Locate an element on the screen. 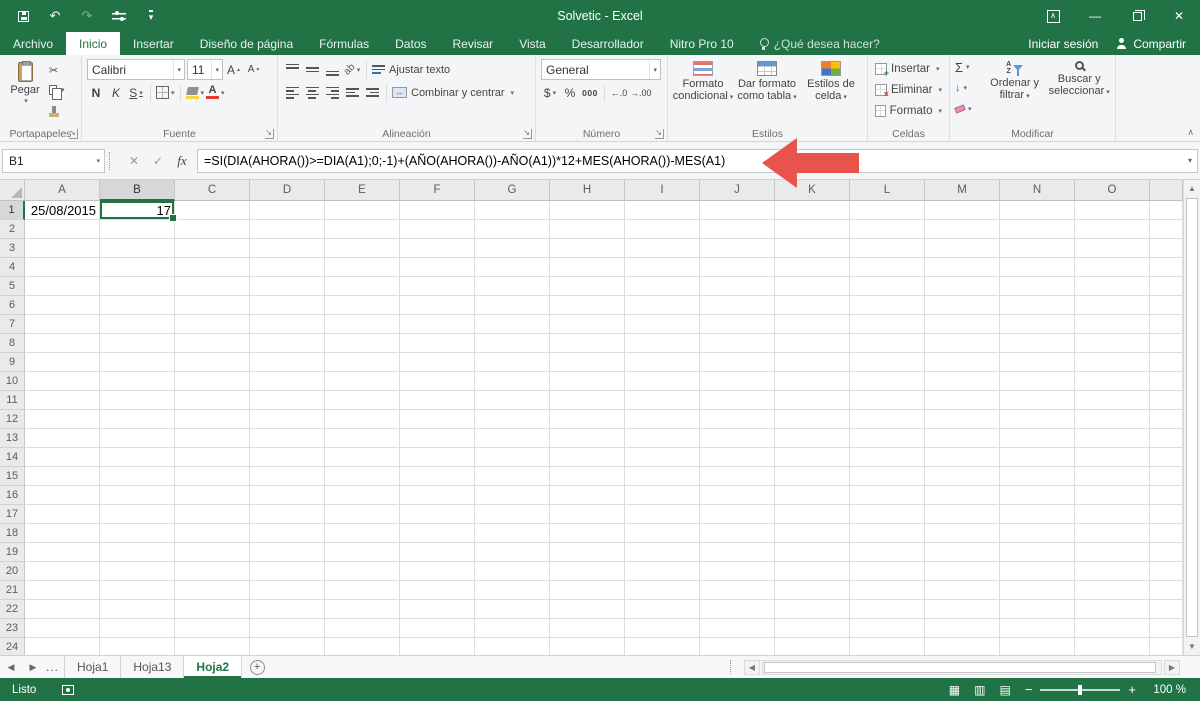  ribbon-tab-fórmulas: Fórmulas is located at coordinates (344, 43).